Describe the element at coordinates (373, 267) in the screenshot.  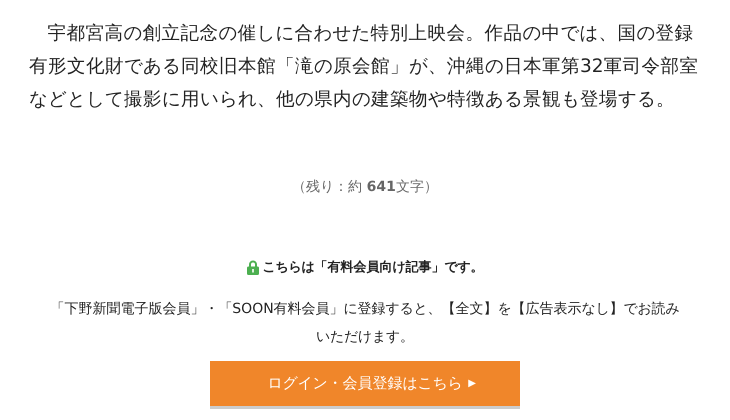
I see `members-only-notice: こちらは「有料会員向け記事」です。` at that location.